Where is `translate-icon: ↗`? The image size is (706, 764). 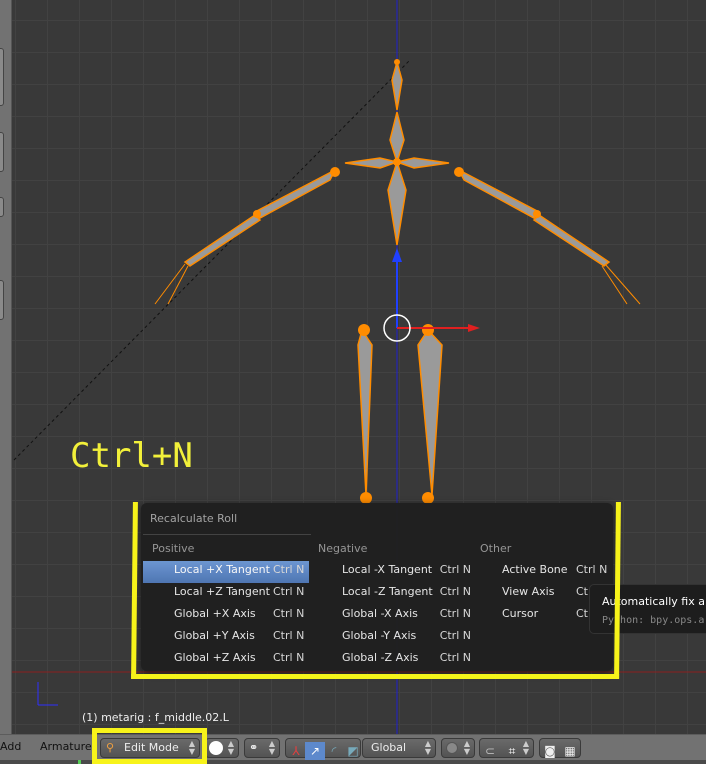 translate-icon: ↗ is located at coordinates (315, 751).